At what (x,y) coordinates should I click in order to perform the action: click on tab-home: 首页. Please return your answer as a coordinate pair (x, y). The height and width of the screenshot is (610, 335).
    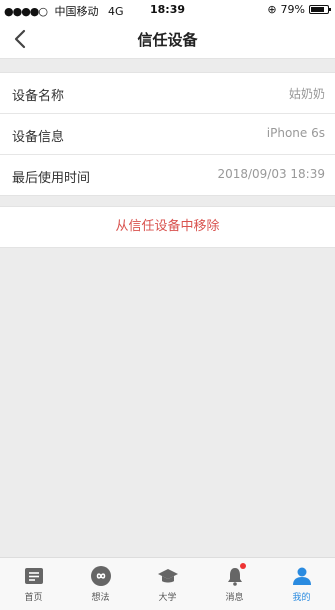
    Looking at the image, I should click on (33, 584).